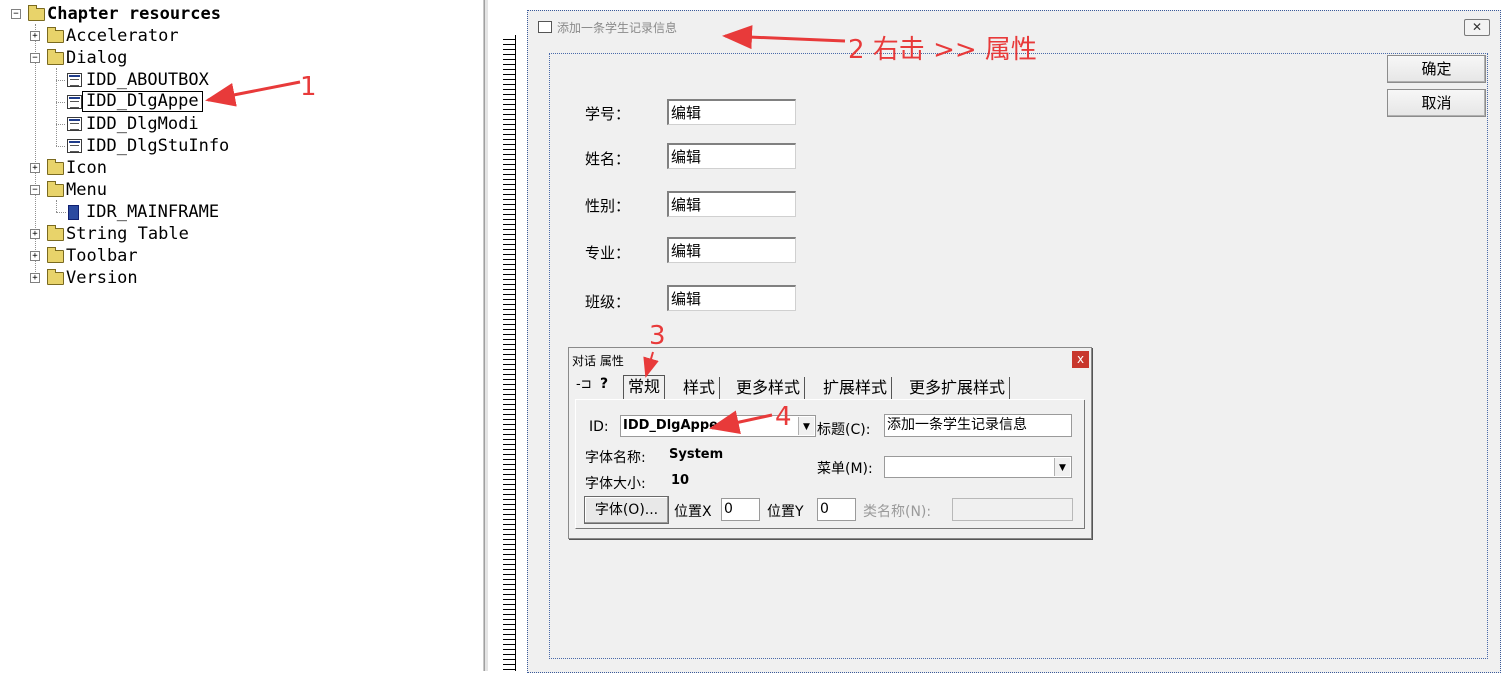 This screenshot has height=673, width=1506. What do you see at coordinates (783, 417) in the screenshot?
I see `annotation-4: 4` at bounding box center [783, 417].